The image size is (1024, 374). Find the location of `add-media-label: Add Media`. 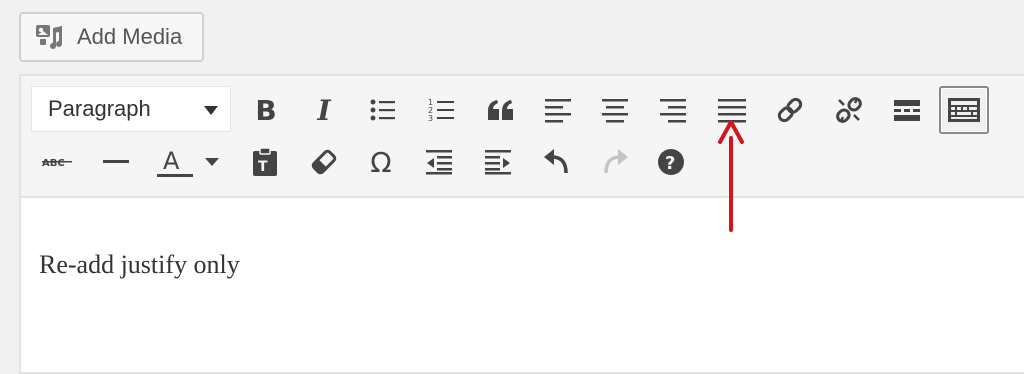

add-media-label: Add Media is located at coordinates (130, 36).